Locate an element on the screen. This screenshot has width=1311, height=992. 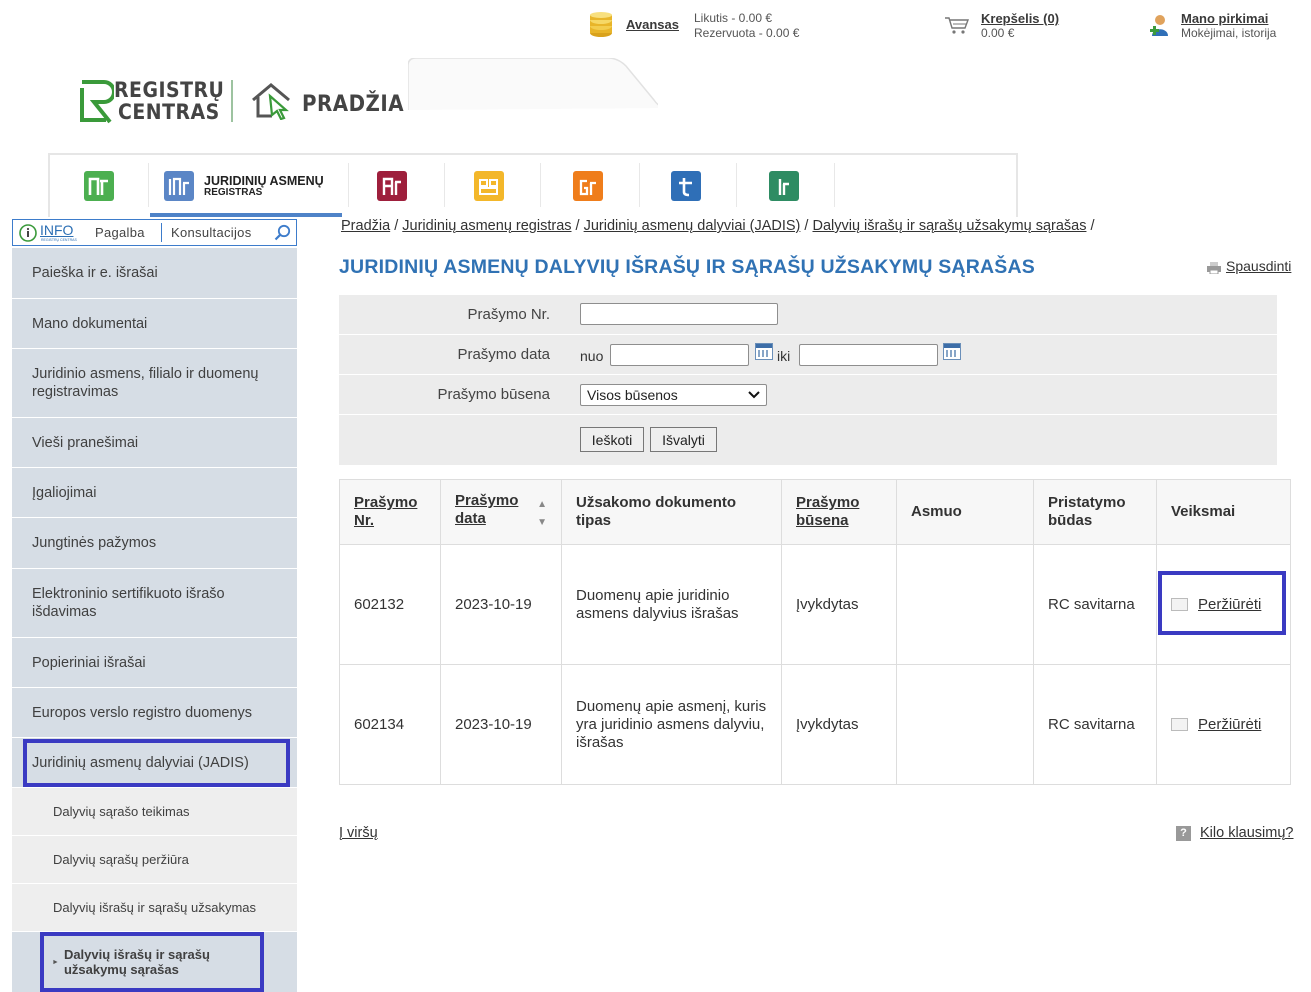
cart-link: Krepšelis (0) is located at coordinates (1020, 18).